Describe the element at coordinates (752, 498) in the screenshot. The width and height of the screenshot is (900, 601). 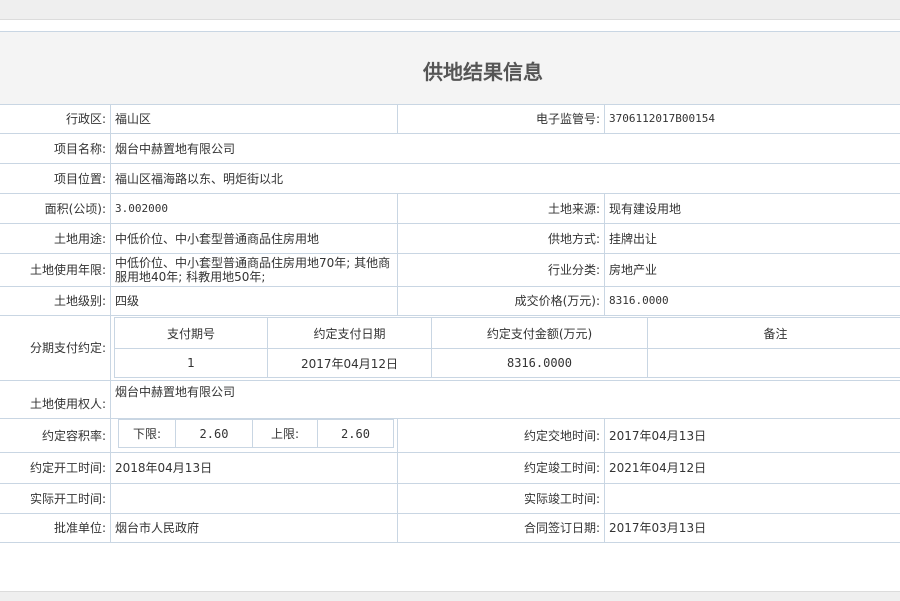
I see `actual-finish-value` at that location.